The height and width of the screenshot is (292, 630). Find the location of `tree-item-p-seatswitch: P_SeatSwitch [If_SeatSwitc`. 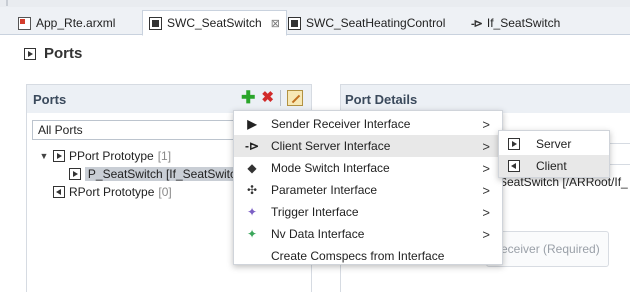

tree-item-p-seatswitch: P_SeatSwitch [If_SeatSwitc is located at coordinates (133, 174).